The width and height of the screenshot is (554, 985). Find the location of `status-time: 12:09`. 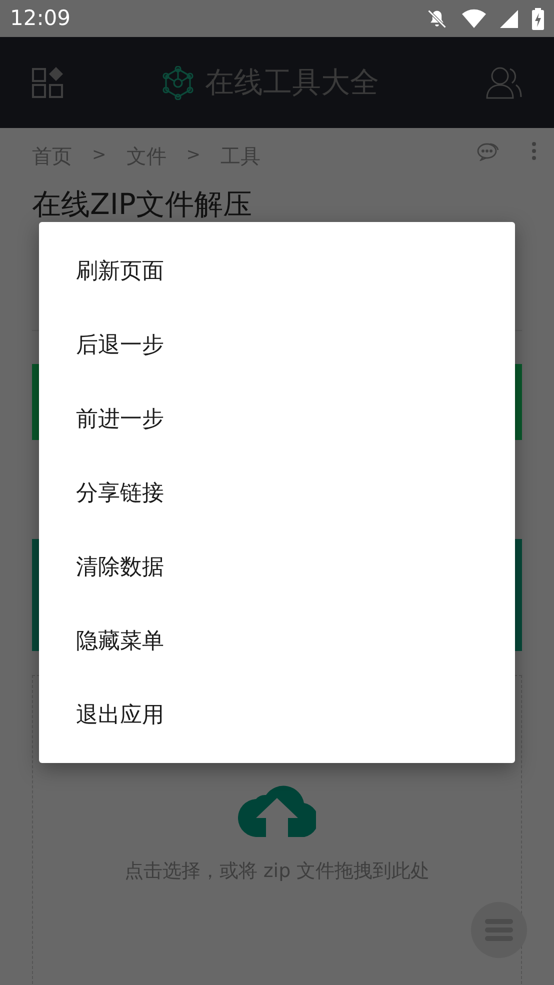

status-time: 12:09 is located at coordinates (40, 18).